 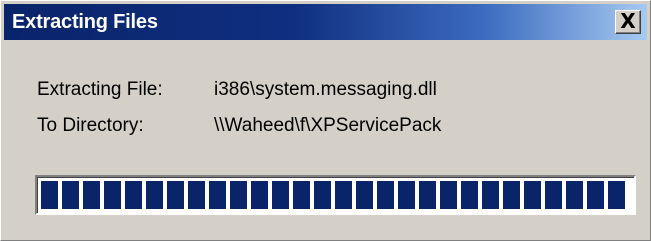 I want to click on close-icon: X, so click(x=628, y=21).